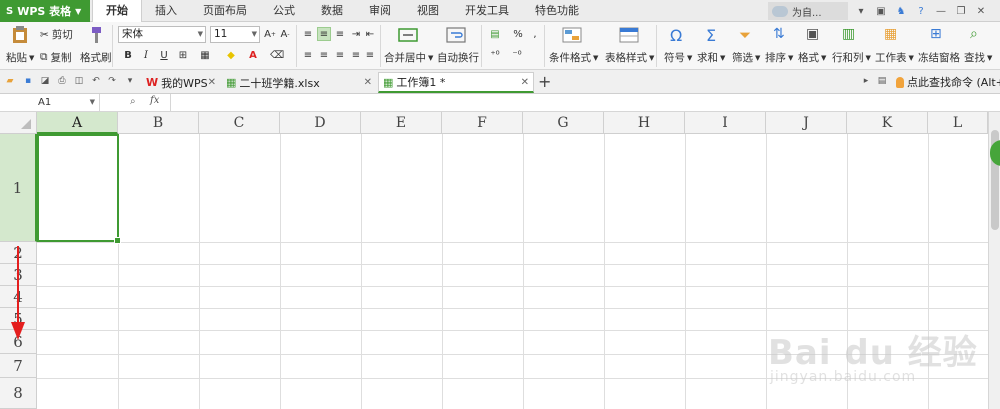 This screenshot has height=409, width=1000. I want to click on column-header-j: J, so click(806, 123).